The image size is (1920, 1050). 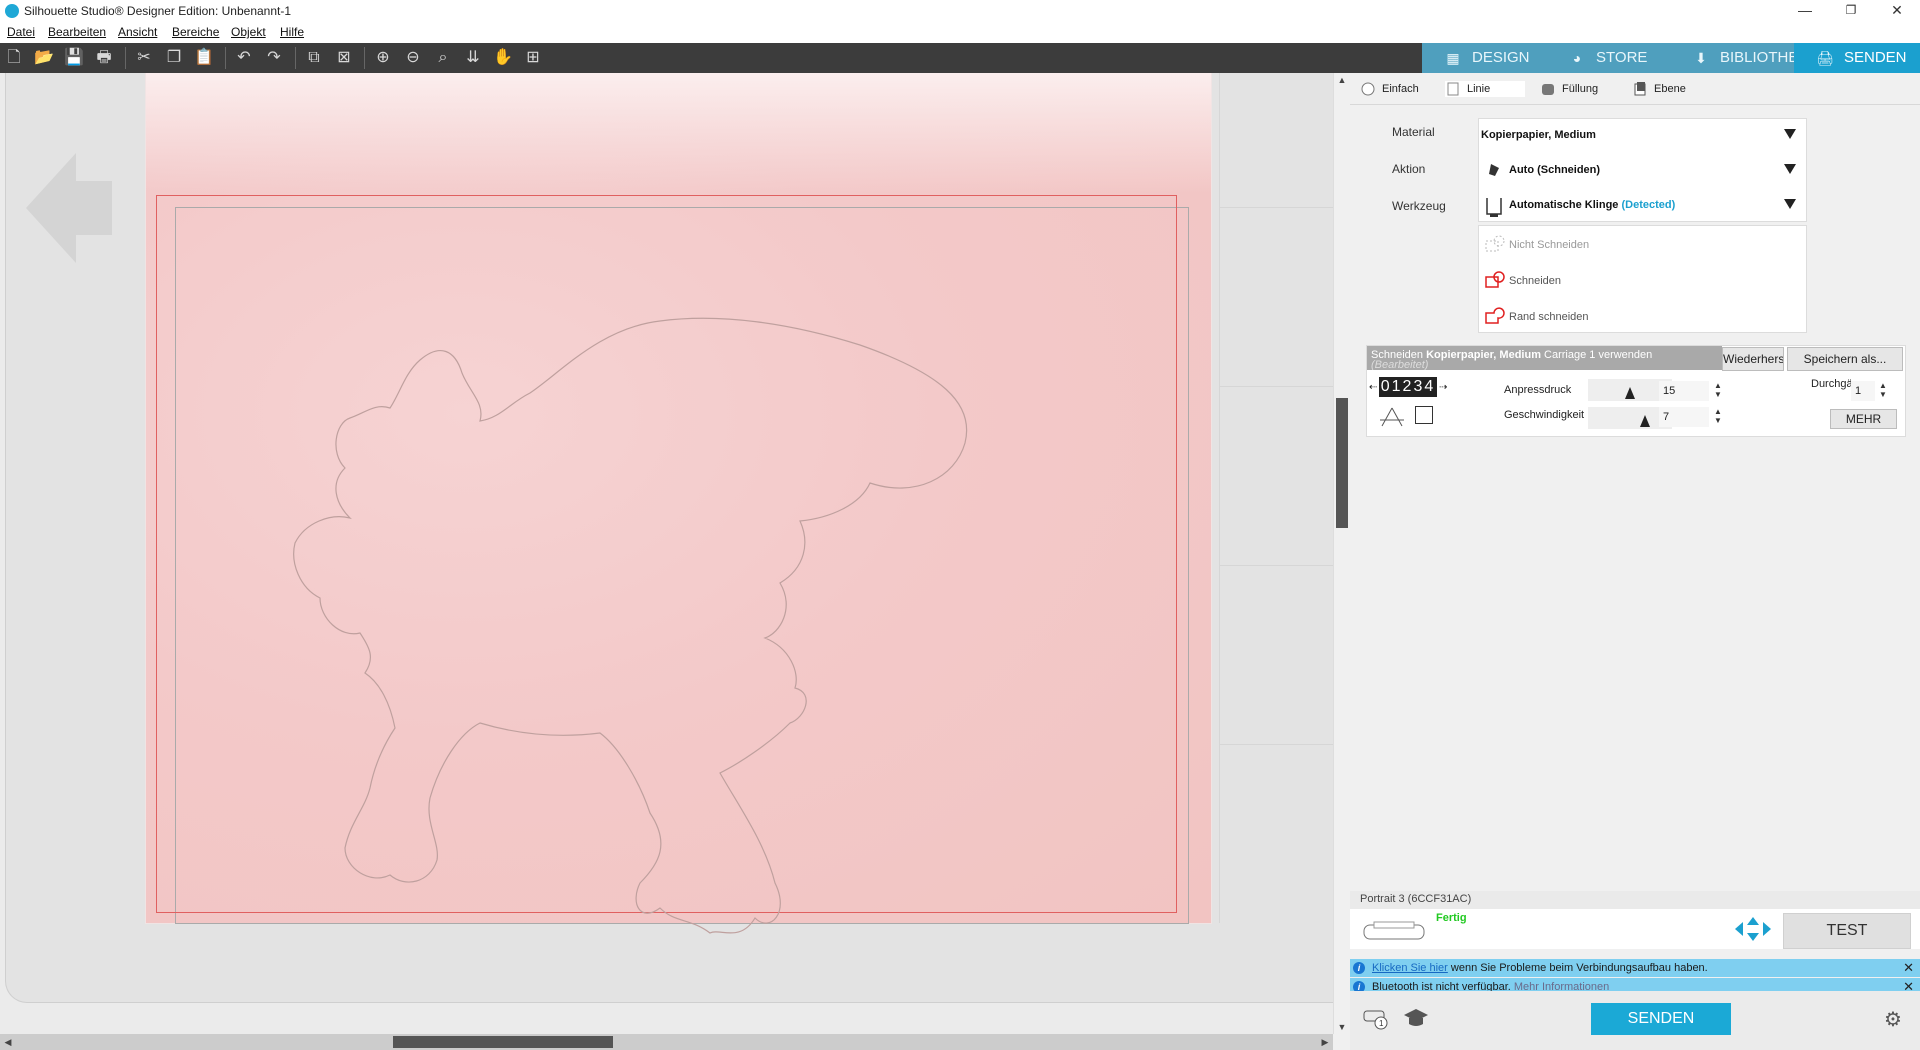 What do you see at coordinates (1325, 1042) in the screenshot?
I see `scroll-right-icon: ▶` at bounding box center [1325, 1042].